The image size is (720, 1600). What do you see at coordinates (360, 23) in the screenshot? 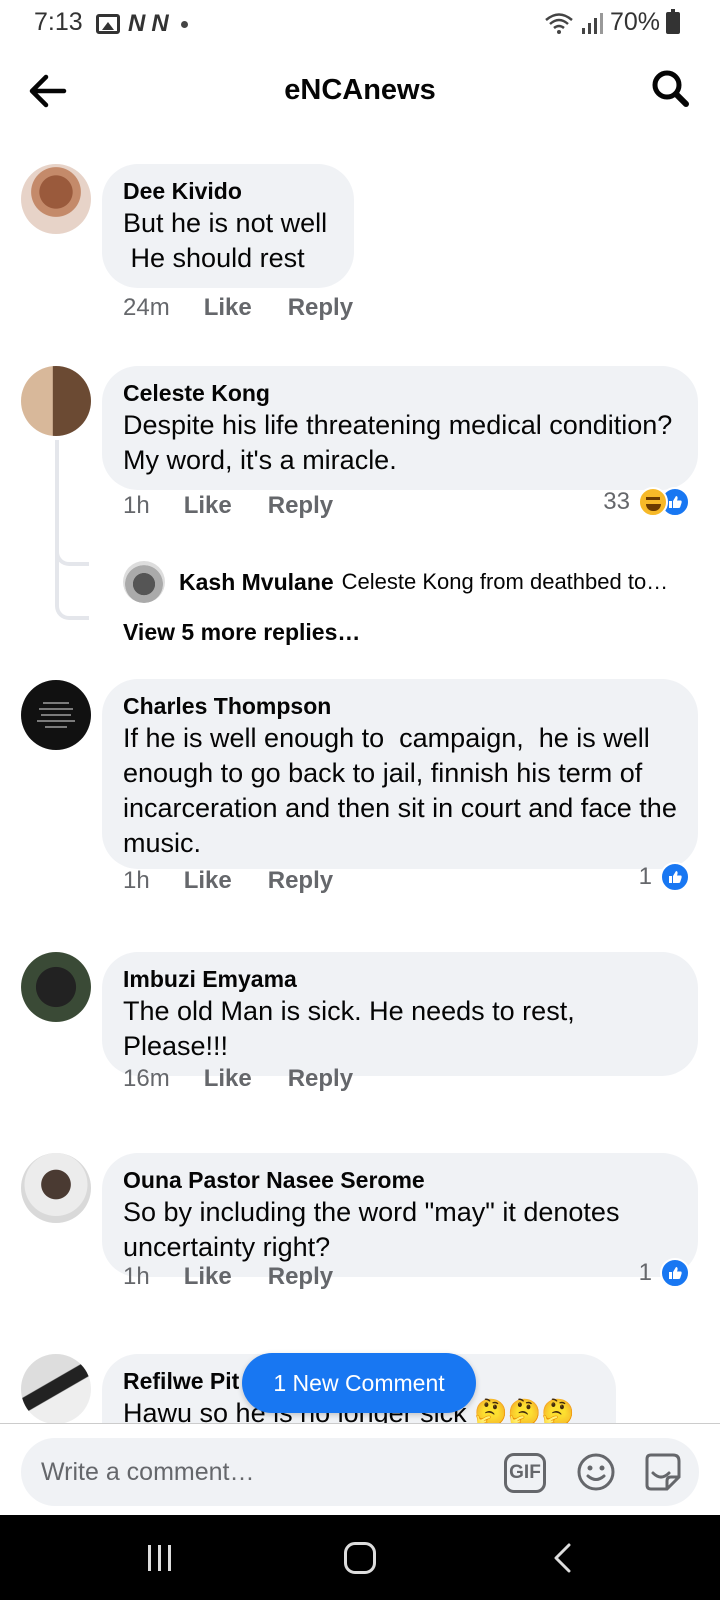
I see `status-bar: 7:13 N N 70%` at bounding box center [360, 23].